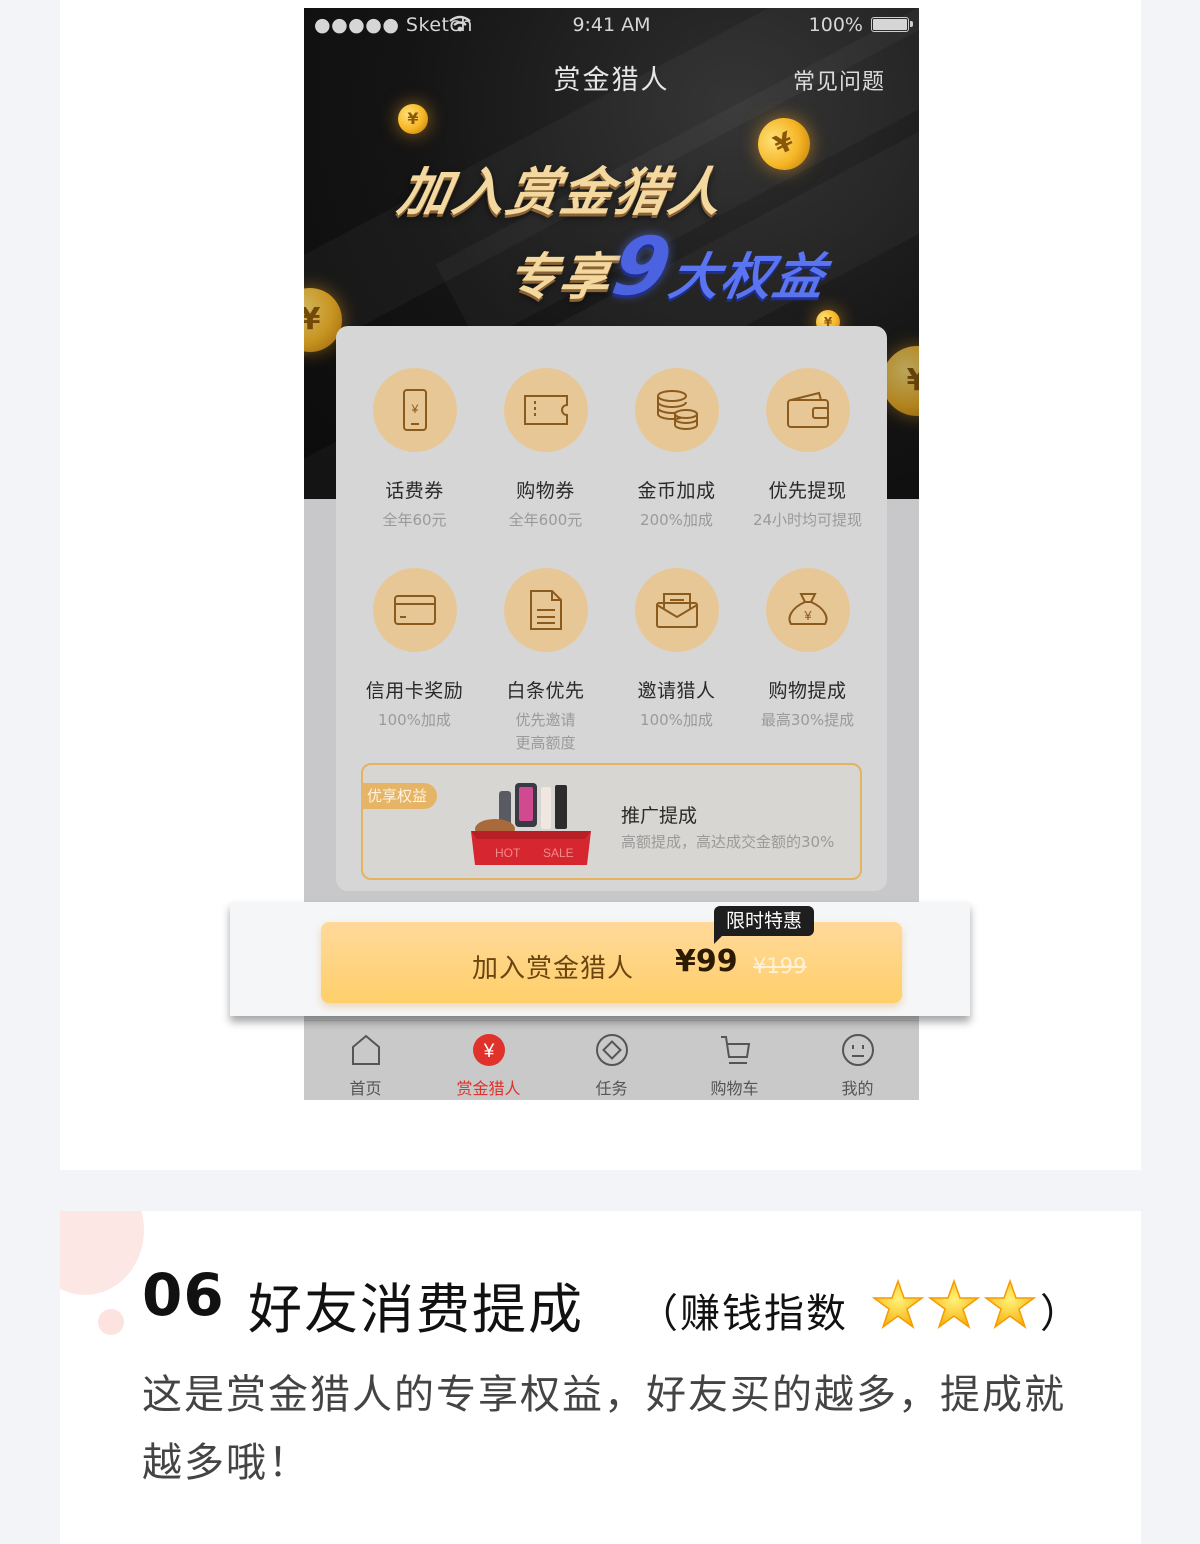  I want to click on benefit-item: 优先提现 24小时均可提现, so click(807, 450).